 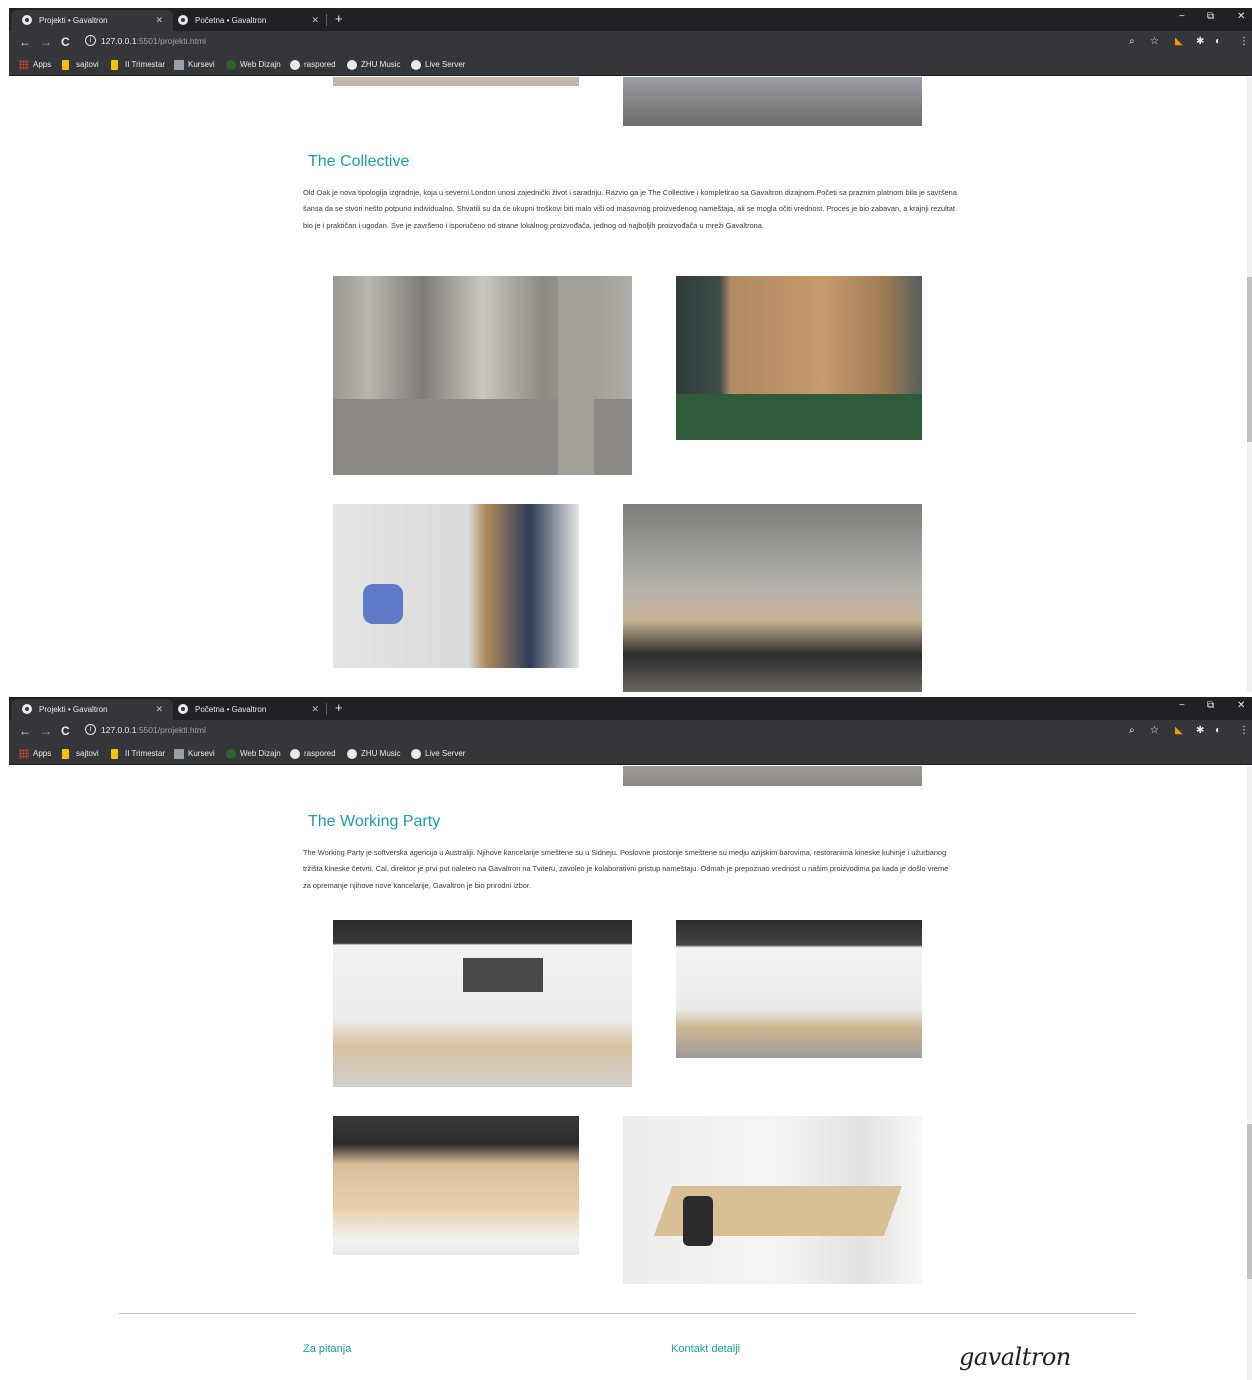 What do you see at coordinates (179, 65) in the screenshot?
I see `book-icon` at bounding box center [179, 65].